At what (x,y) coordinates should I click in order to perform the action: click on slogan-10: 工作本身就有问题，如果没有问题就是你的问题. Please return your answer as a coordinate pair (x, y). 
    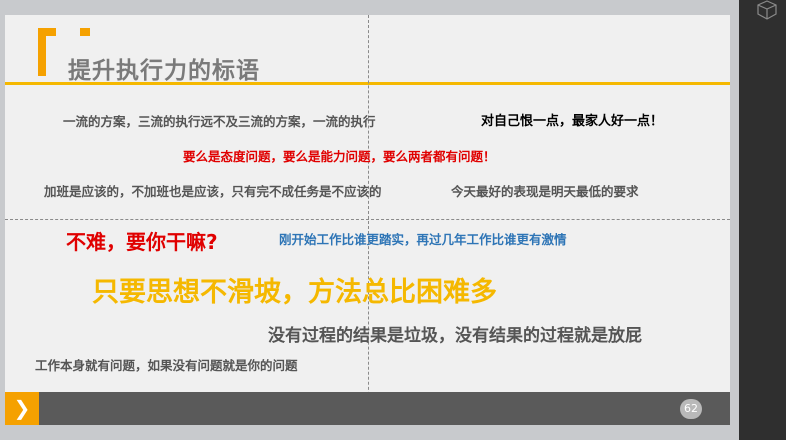
    Looking at the image, I should click on (166, 365).